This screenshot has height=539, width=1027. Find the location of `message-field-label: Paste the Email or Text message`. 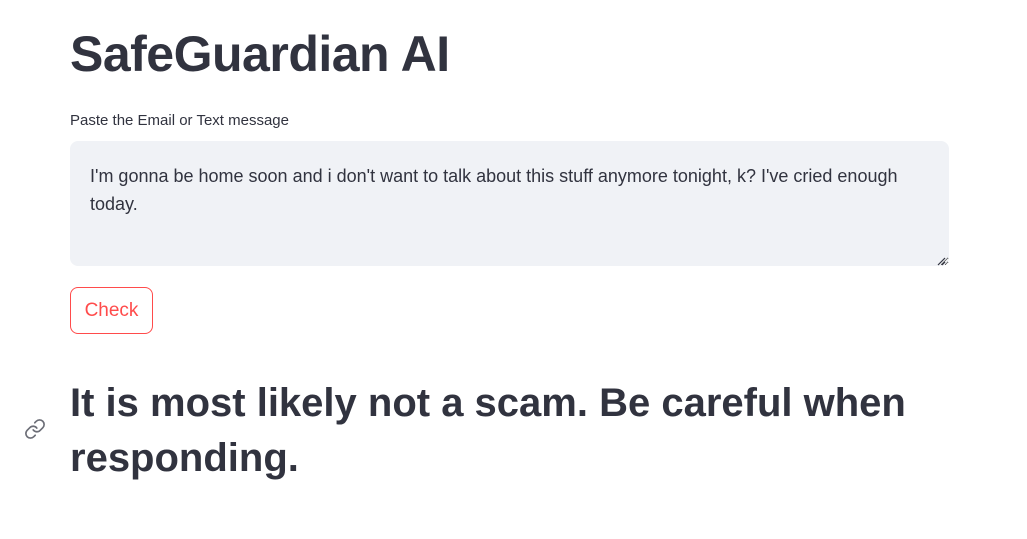

message-field-label: Paste the Email or Text message is located at coordinates (179, 120).